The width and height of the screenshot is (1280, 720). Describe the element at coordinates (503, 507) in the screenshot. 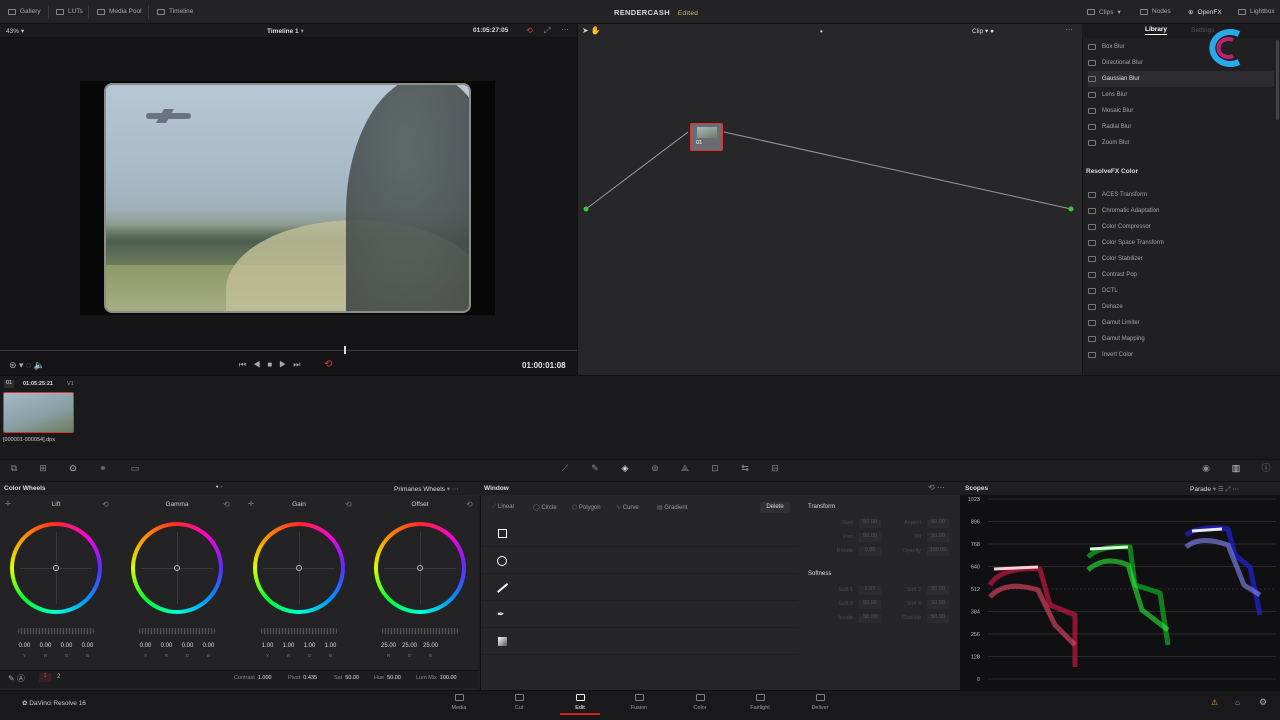

I see `tool-linear: ⟋ Linear` at that location.